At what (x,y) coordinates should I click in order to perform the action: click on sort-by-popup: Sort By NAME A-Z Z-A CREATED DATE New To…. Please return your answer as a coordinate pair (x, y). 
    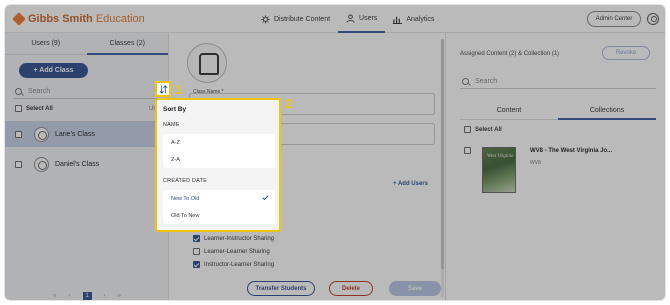
    Looking at the image, I should click on (218, 165).